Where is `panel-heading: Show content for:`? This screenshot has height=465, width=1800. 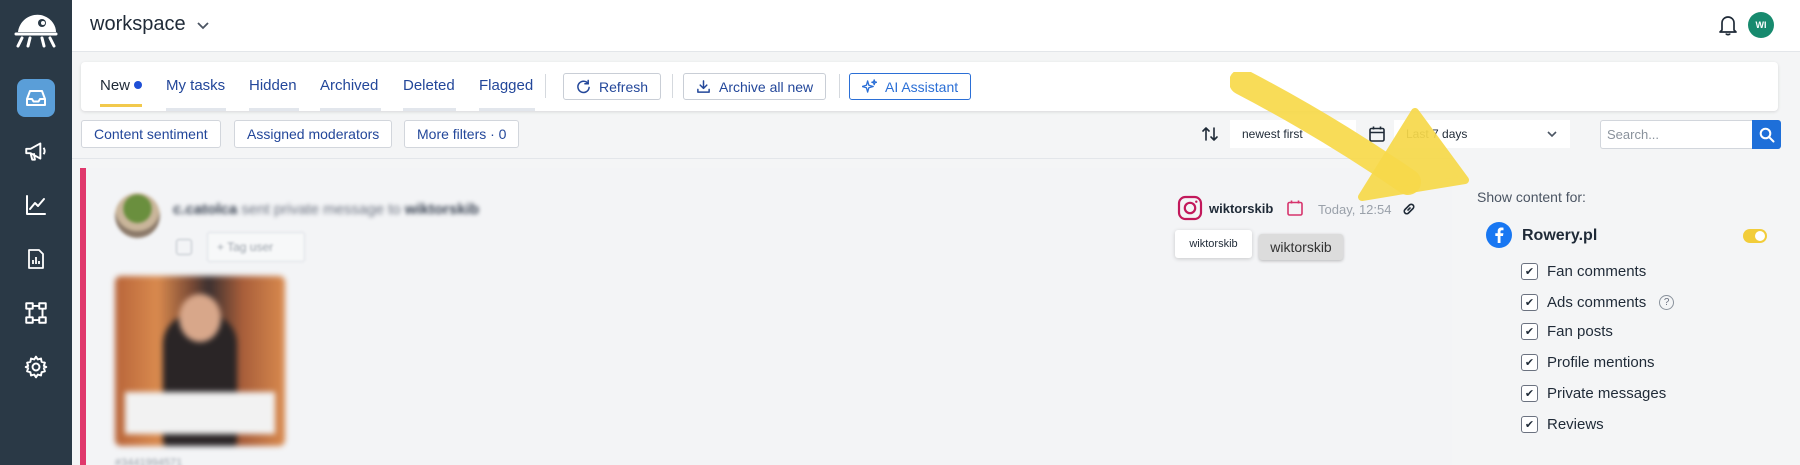 panel-heading: Show content for: is located at coordinates (1531, 197).